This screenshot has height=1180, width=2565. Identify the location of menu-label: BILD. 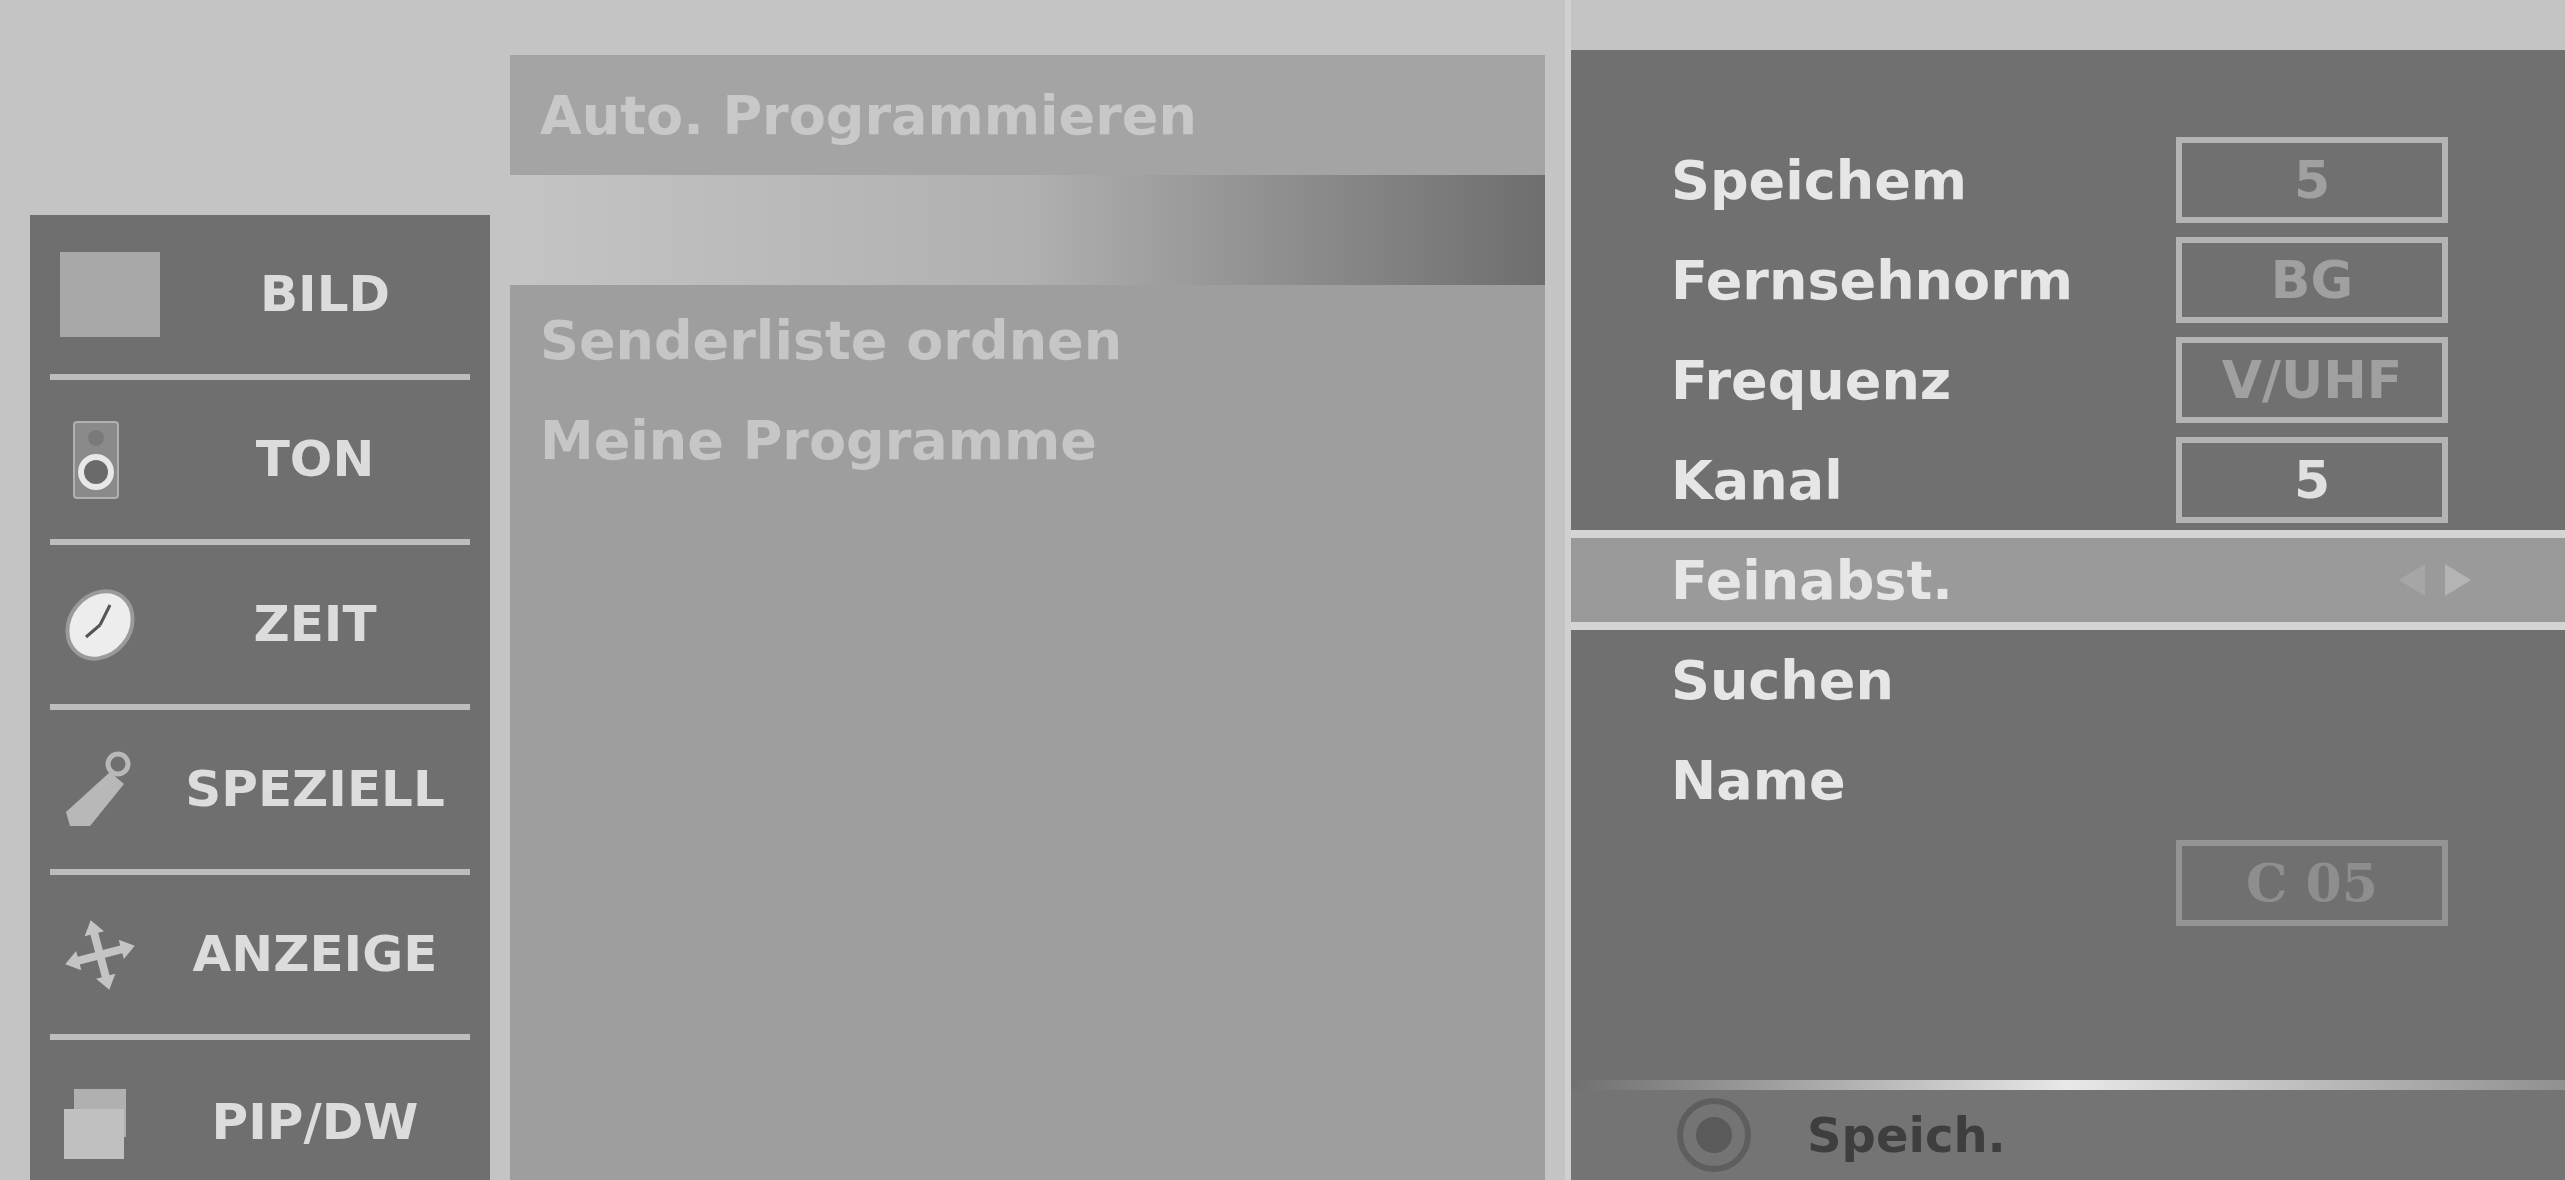
(325, 294).